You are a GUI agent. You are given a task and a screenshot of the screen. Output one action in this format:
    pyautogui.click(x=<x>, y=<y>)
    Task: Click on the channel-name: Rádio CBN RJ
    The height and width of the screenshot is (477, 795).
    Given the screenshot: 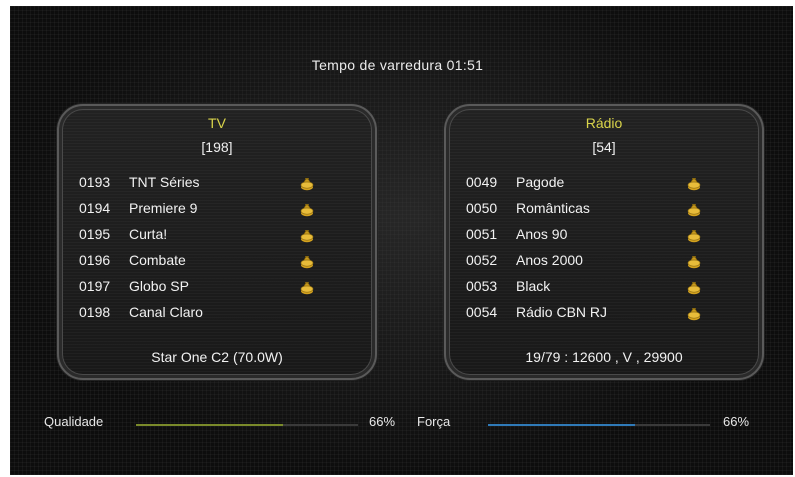 What is the action you would take?
    pyautogui.click(x=562, y=312)
    